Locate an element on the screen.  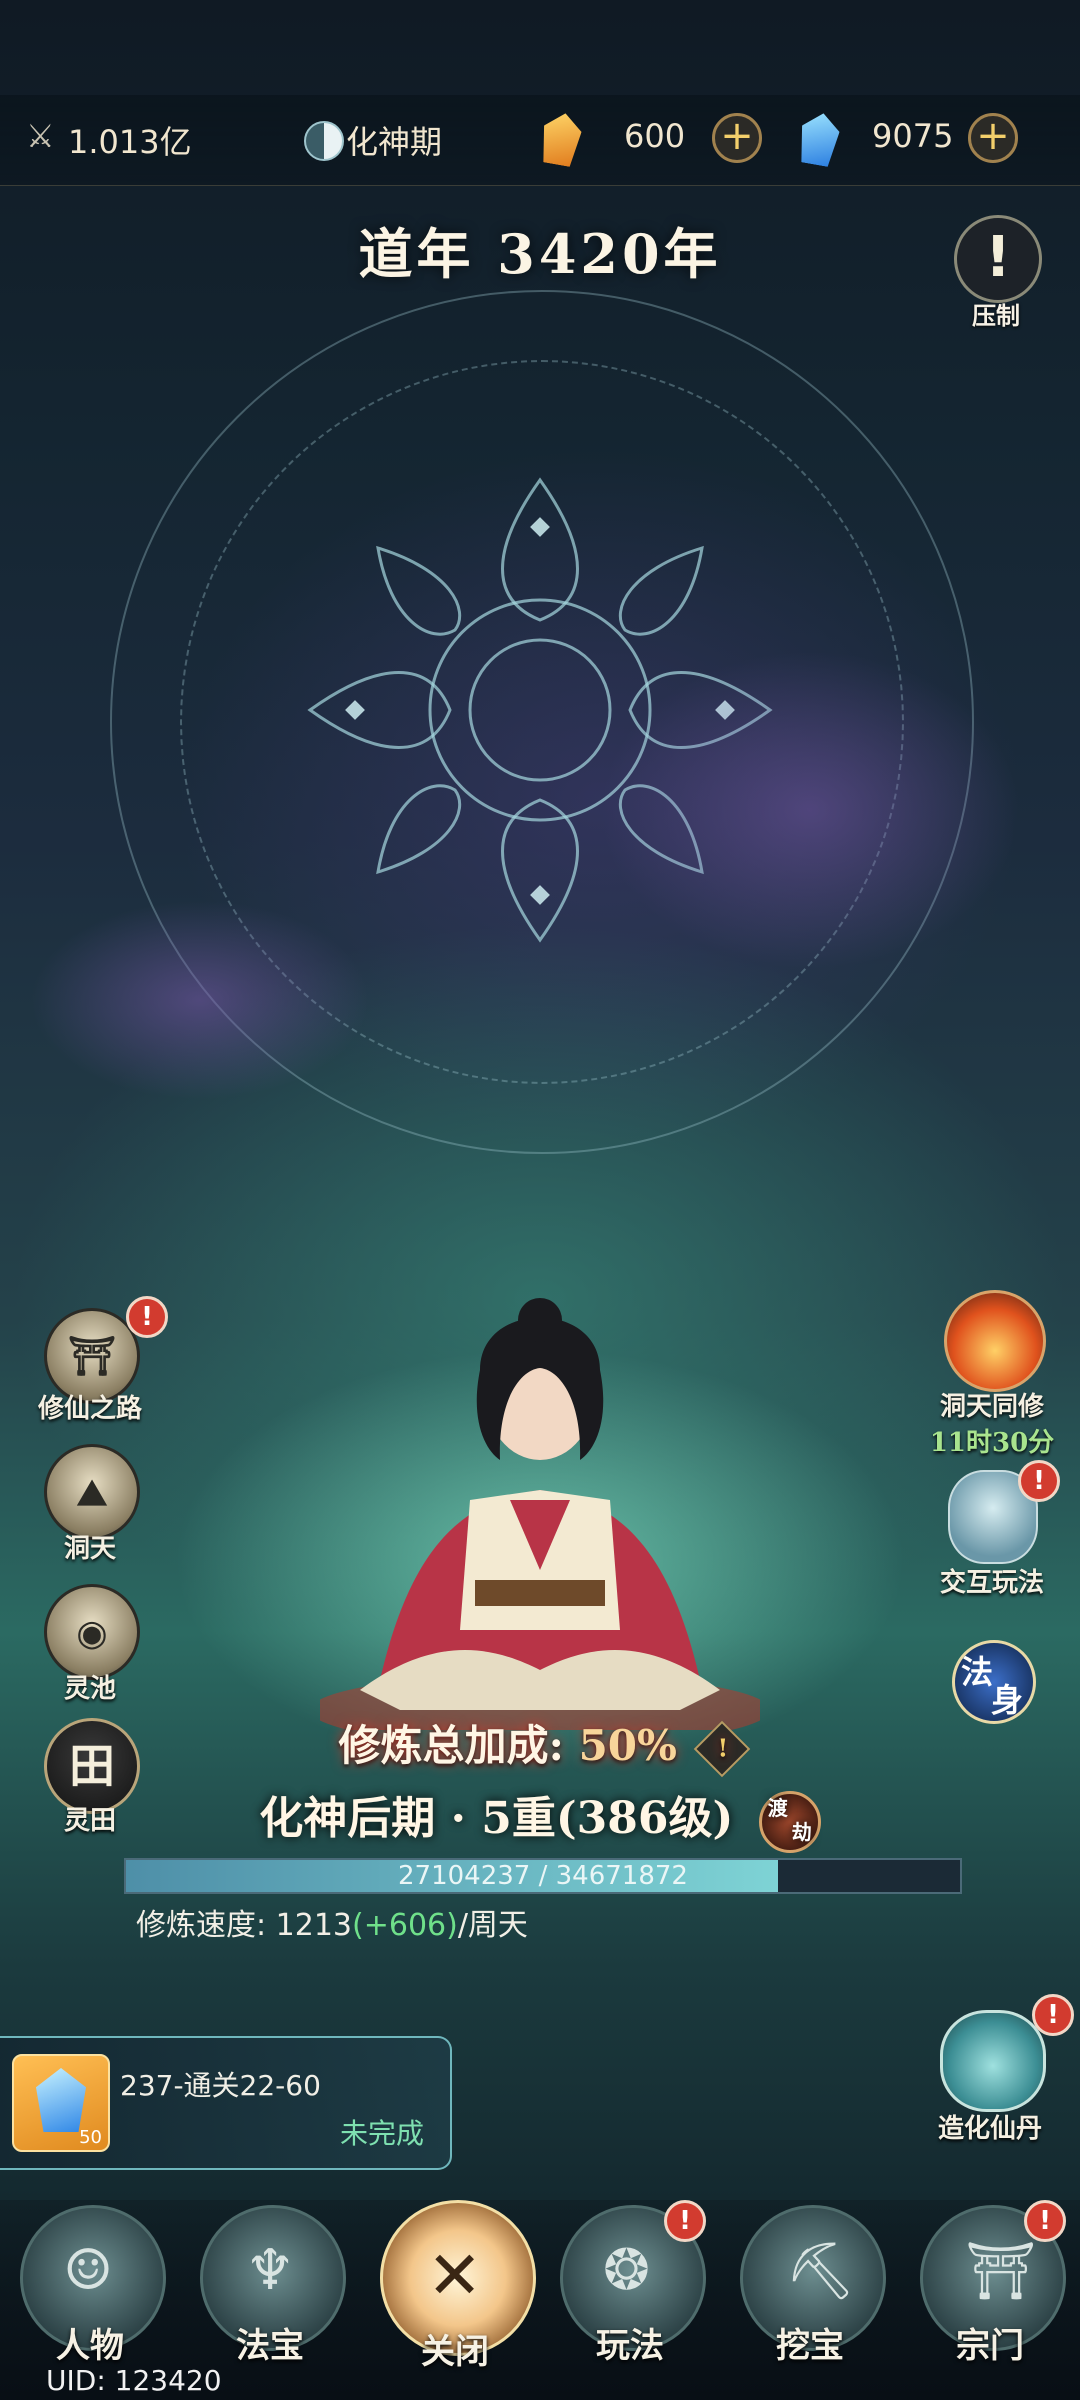
taiji-icon is located at coordinates (324, 141).